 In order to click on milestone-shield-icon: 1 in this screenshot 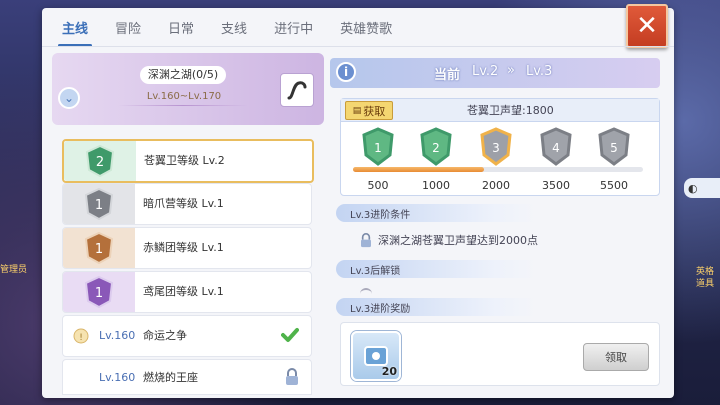, I will do `click(378, 147)`.